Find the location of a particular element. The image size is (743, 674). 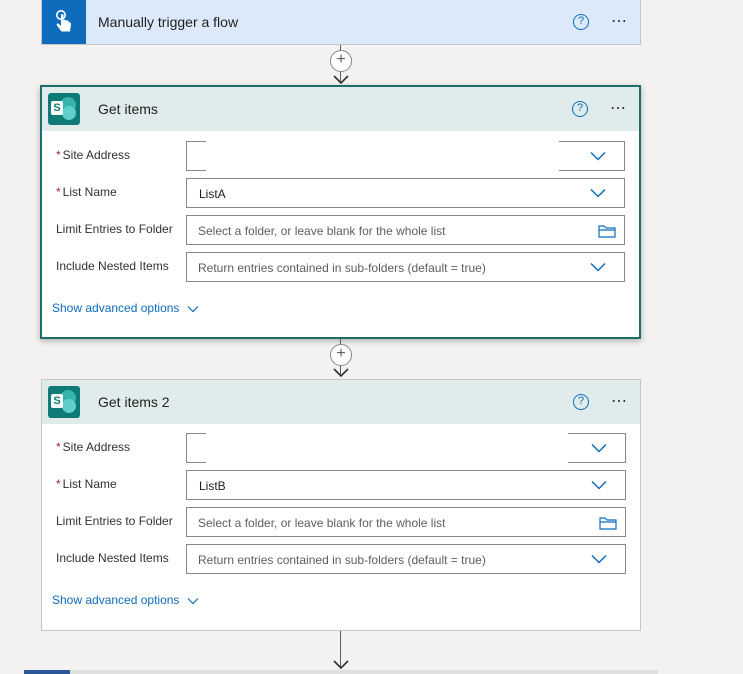

get-items-header: S Get items ? ⋯ is located at coordinates (340, 109).